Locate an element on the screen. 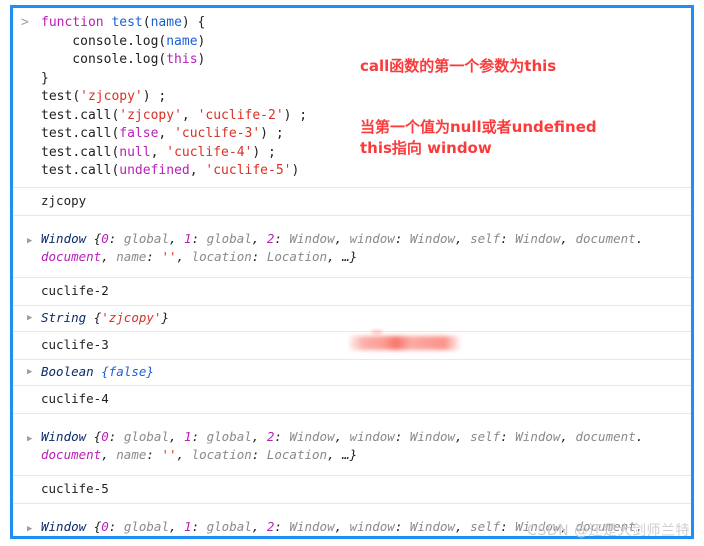  console-log-text: cuclife-3 is located at coordinates (75, 344).